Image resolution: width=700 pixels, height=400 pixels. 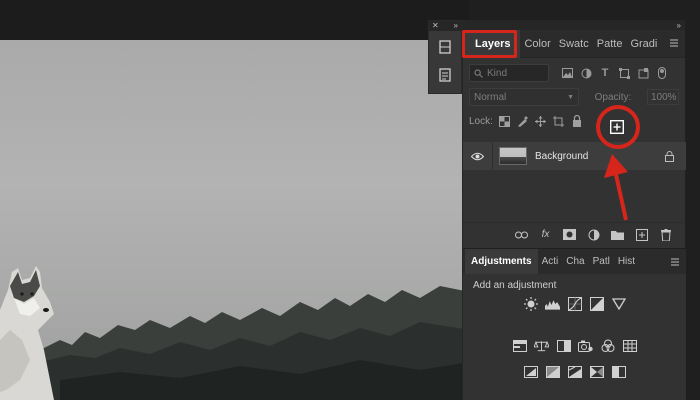 I want to click on blend-mode-value: Normal, so click(x=490, y=97).